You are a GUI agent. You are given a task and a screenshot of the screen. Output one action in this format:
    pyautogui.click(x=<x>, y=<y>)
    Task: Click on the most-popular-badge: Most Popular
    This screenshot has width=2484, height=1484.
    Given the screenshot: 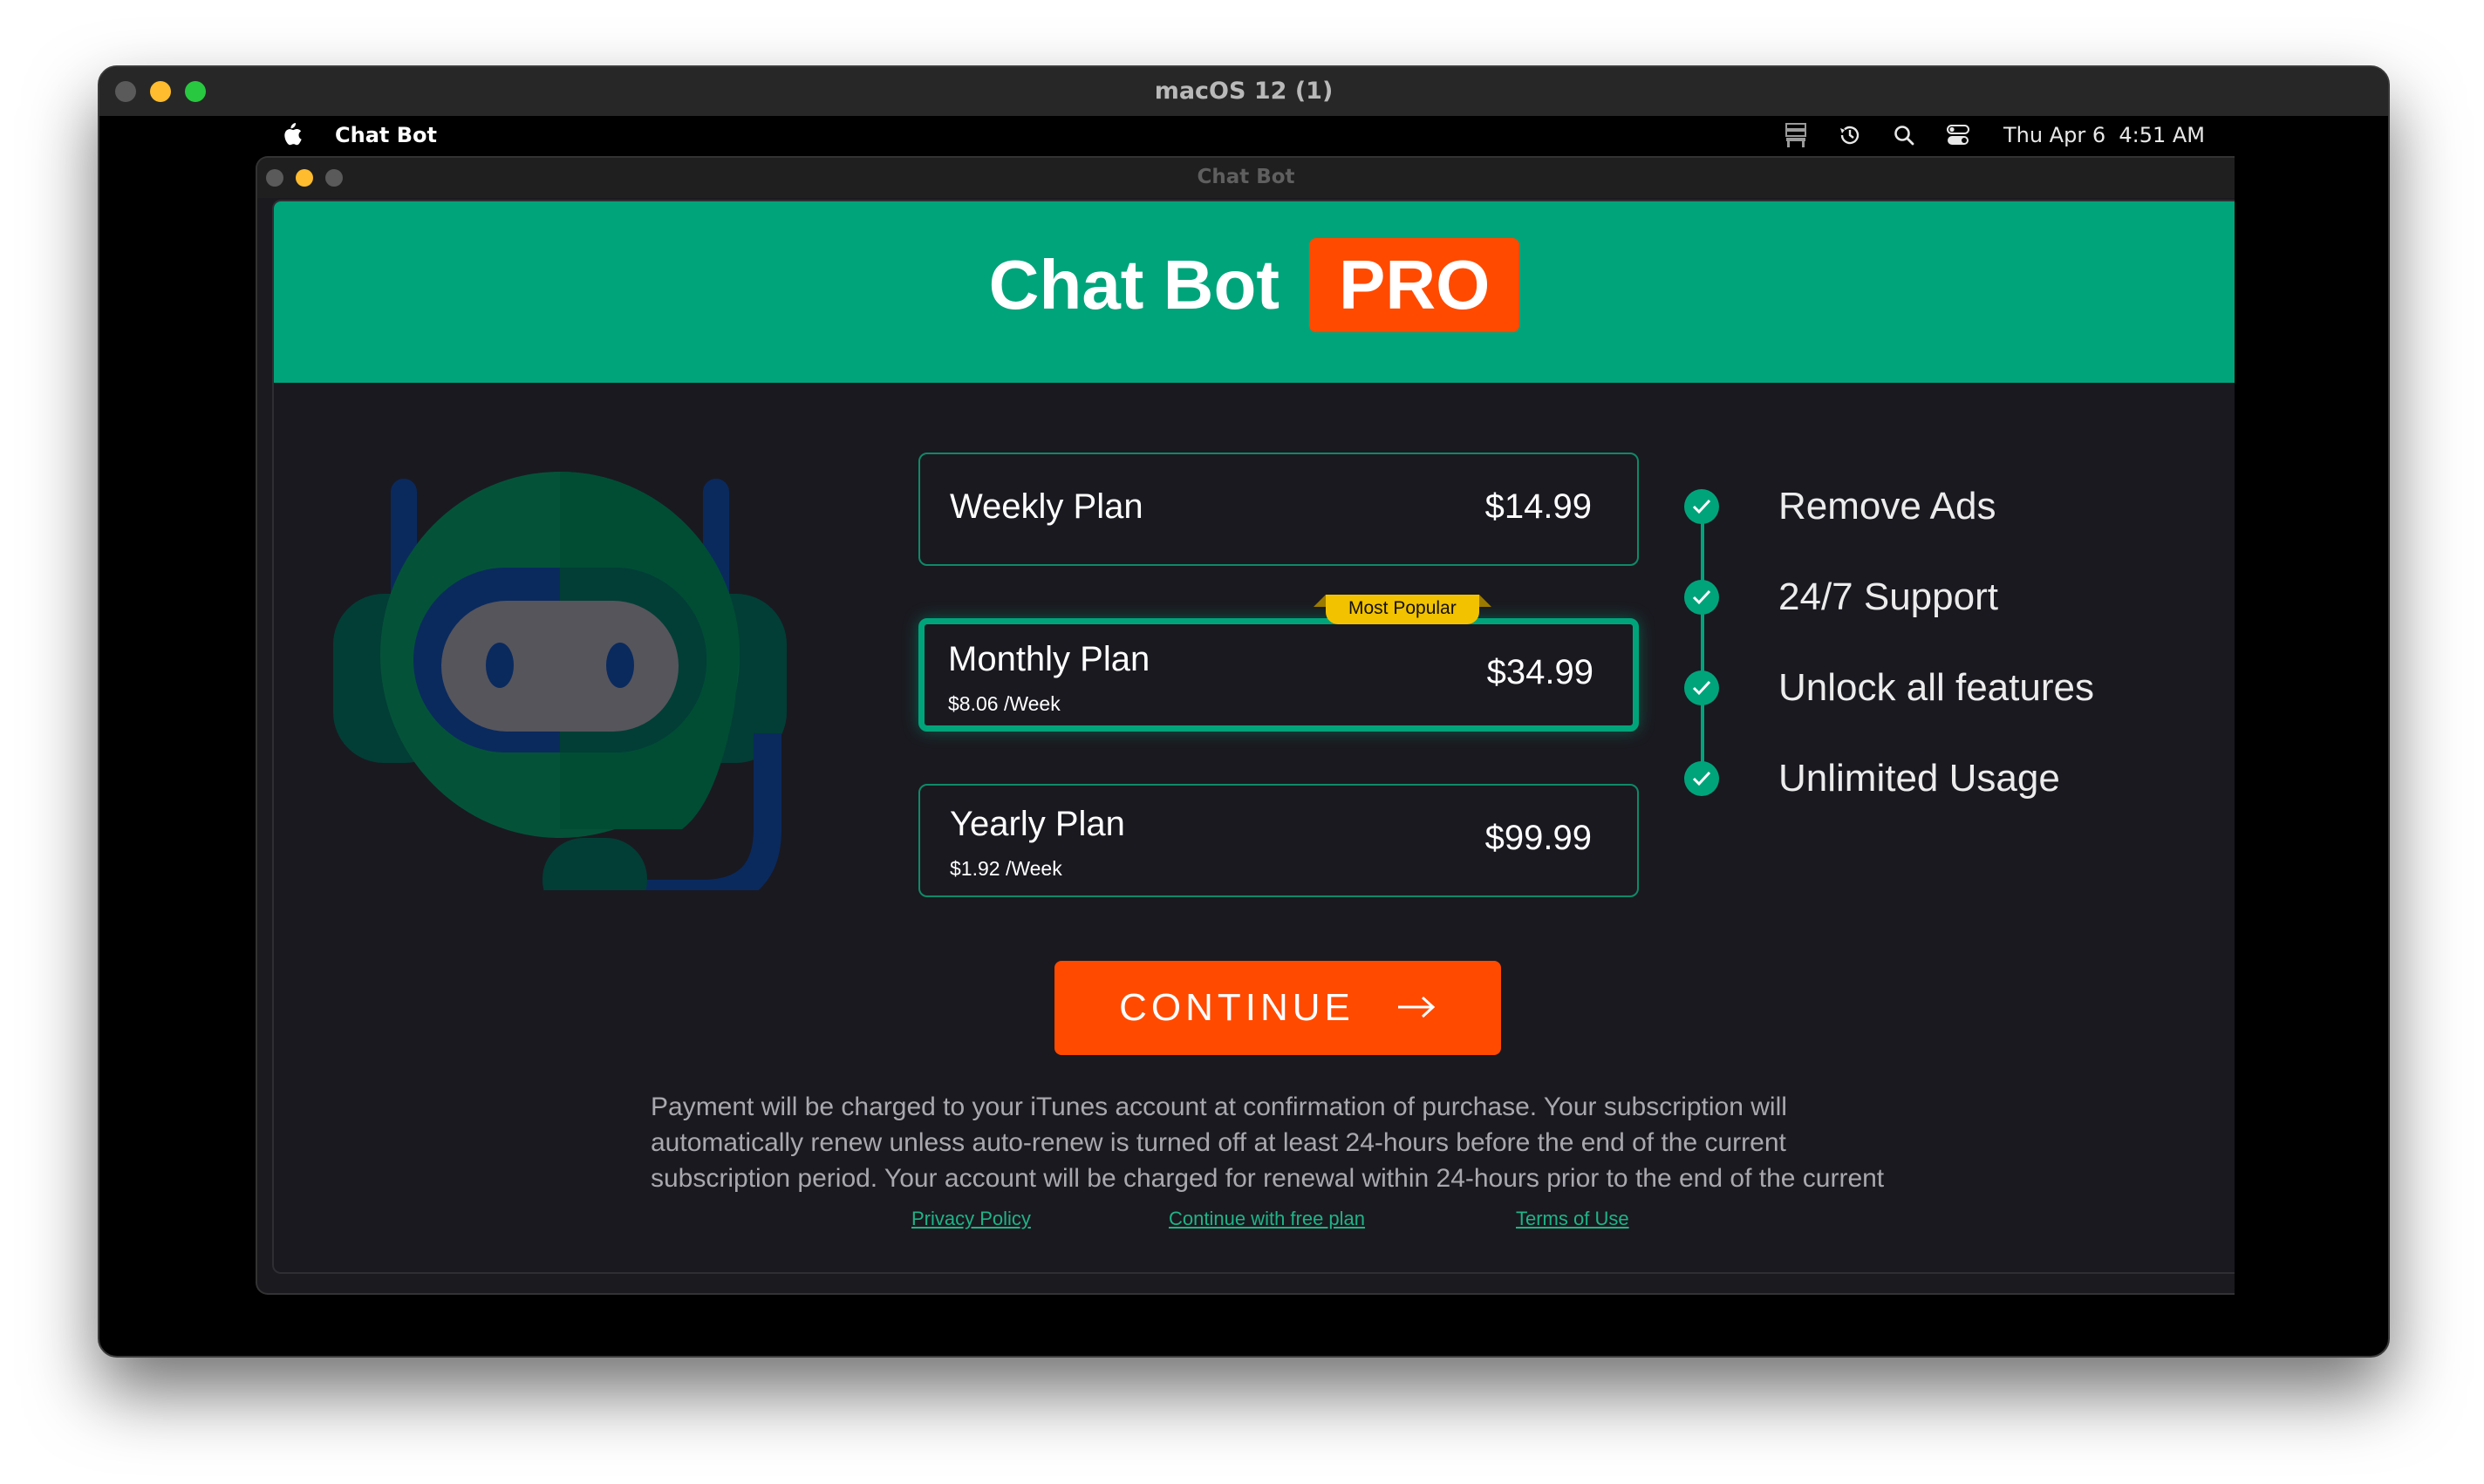 What is the action you would take?
    pyautogui.click(x=1403, y=609)
    